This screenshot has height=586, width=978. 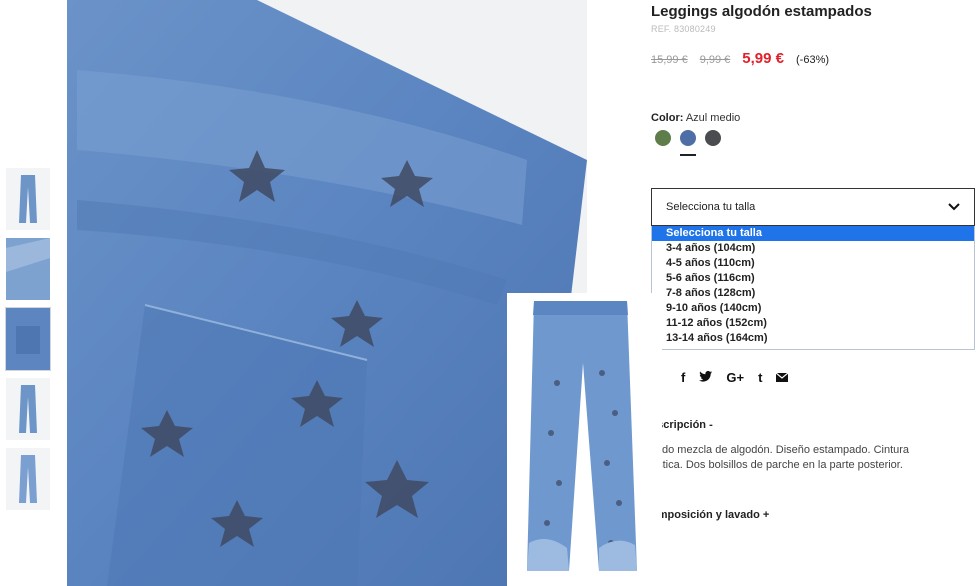 I want to click on price-sale: 5,99 €, so click(x=763, y=58).